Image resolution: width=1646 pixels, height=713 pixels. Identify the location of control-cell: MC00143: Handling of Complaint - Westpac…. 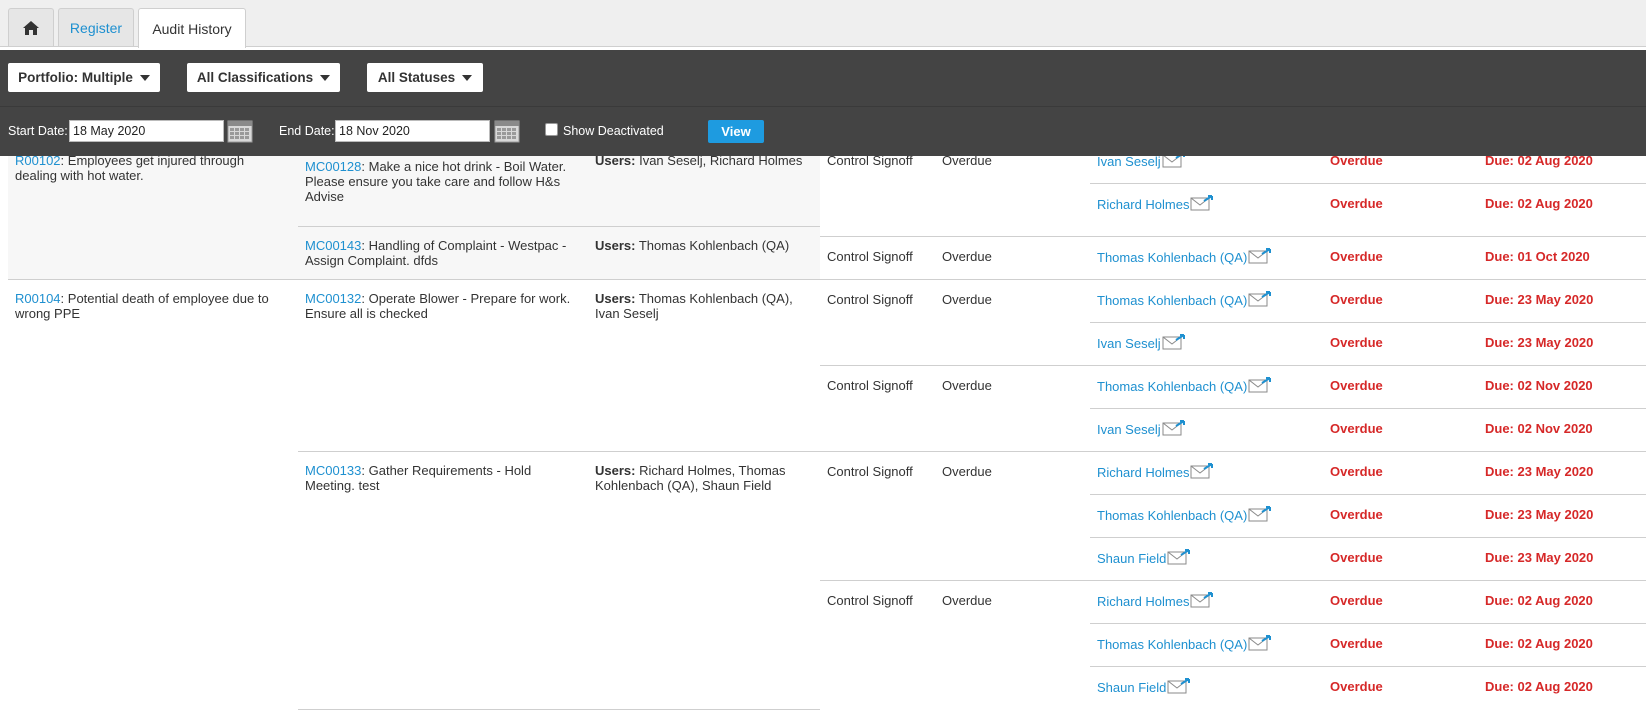
(436, 253).